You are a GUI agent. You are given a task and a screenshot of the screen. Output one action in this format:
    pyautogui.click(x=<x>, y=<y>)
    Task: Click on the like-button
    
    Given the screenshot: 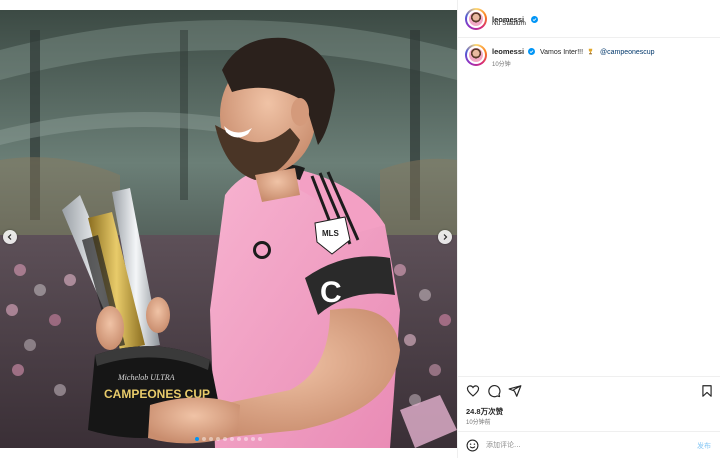 What is the action you would take?
    pyautogui.click(x=473, y=391)
    